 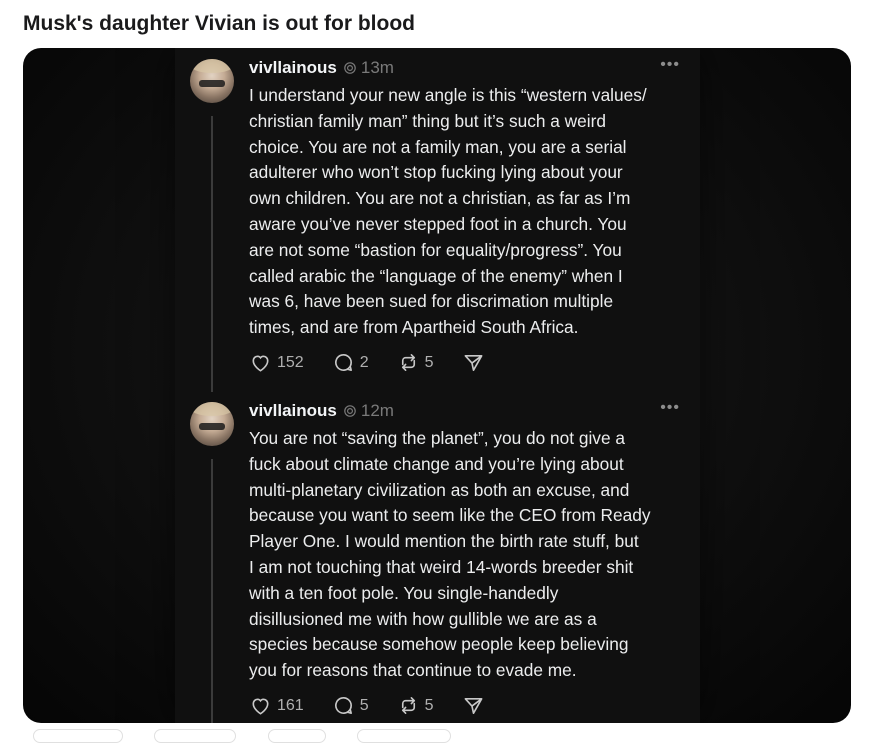 I want to click on like-count: 161, so click(x=290, y=705).